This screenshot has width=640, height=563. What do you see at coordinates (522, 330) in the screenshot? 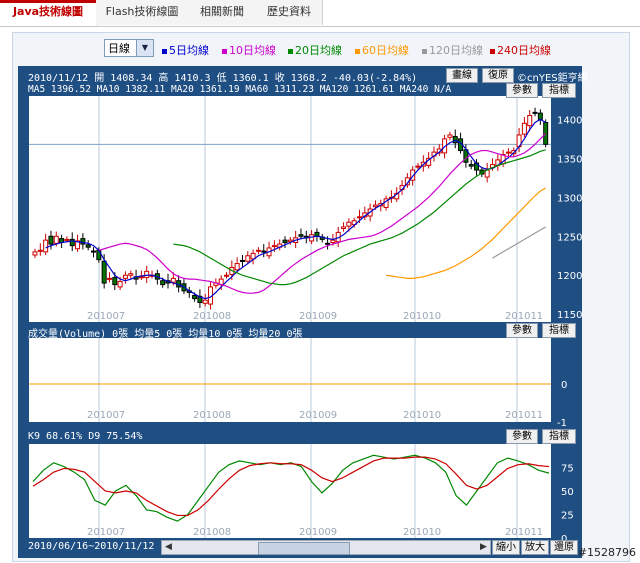
I see `volume-params-button: 參數` at bounding box center [522, 330].